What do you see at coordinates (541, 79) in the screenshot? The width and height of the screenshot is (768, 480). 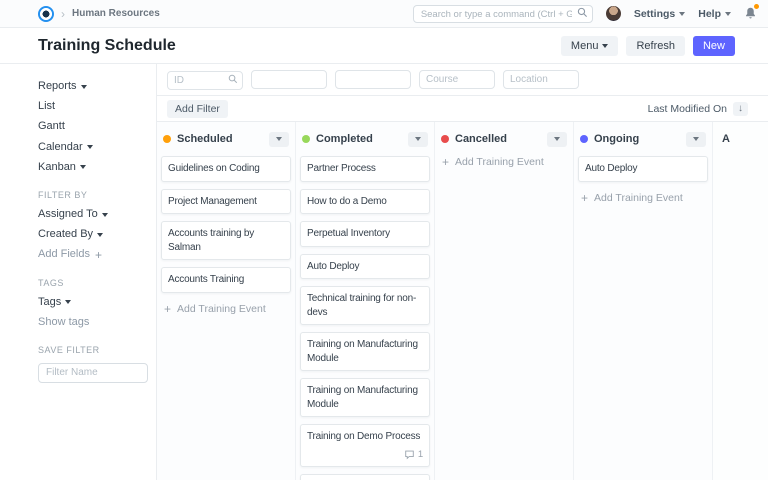 I see `location-filter-input` at bounding box center [541, 79].